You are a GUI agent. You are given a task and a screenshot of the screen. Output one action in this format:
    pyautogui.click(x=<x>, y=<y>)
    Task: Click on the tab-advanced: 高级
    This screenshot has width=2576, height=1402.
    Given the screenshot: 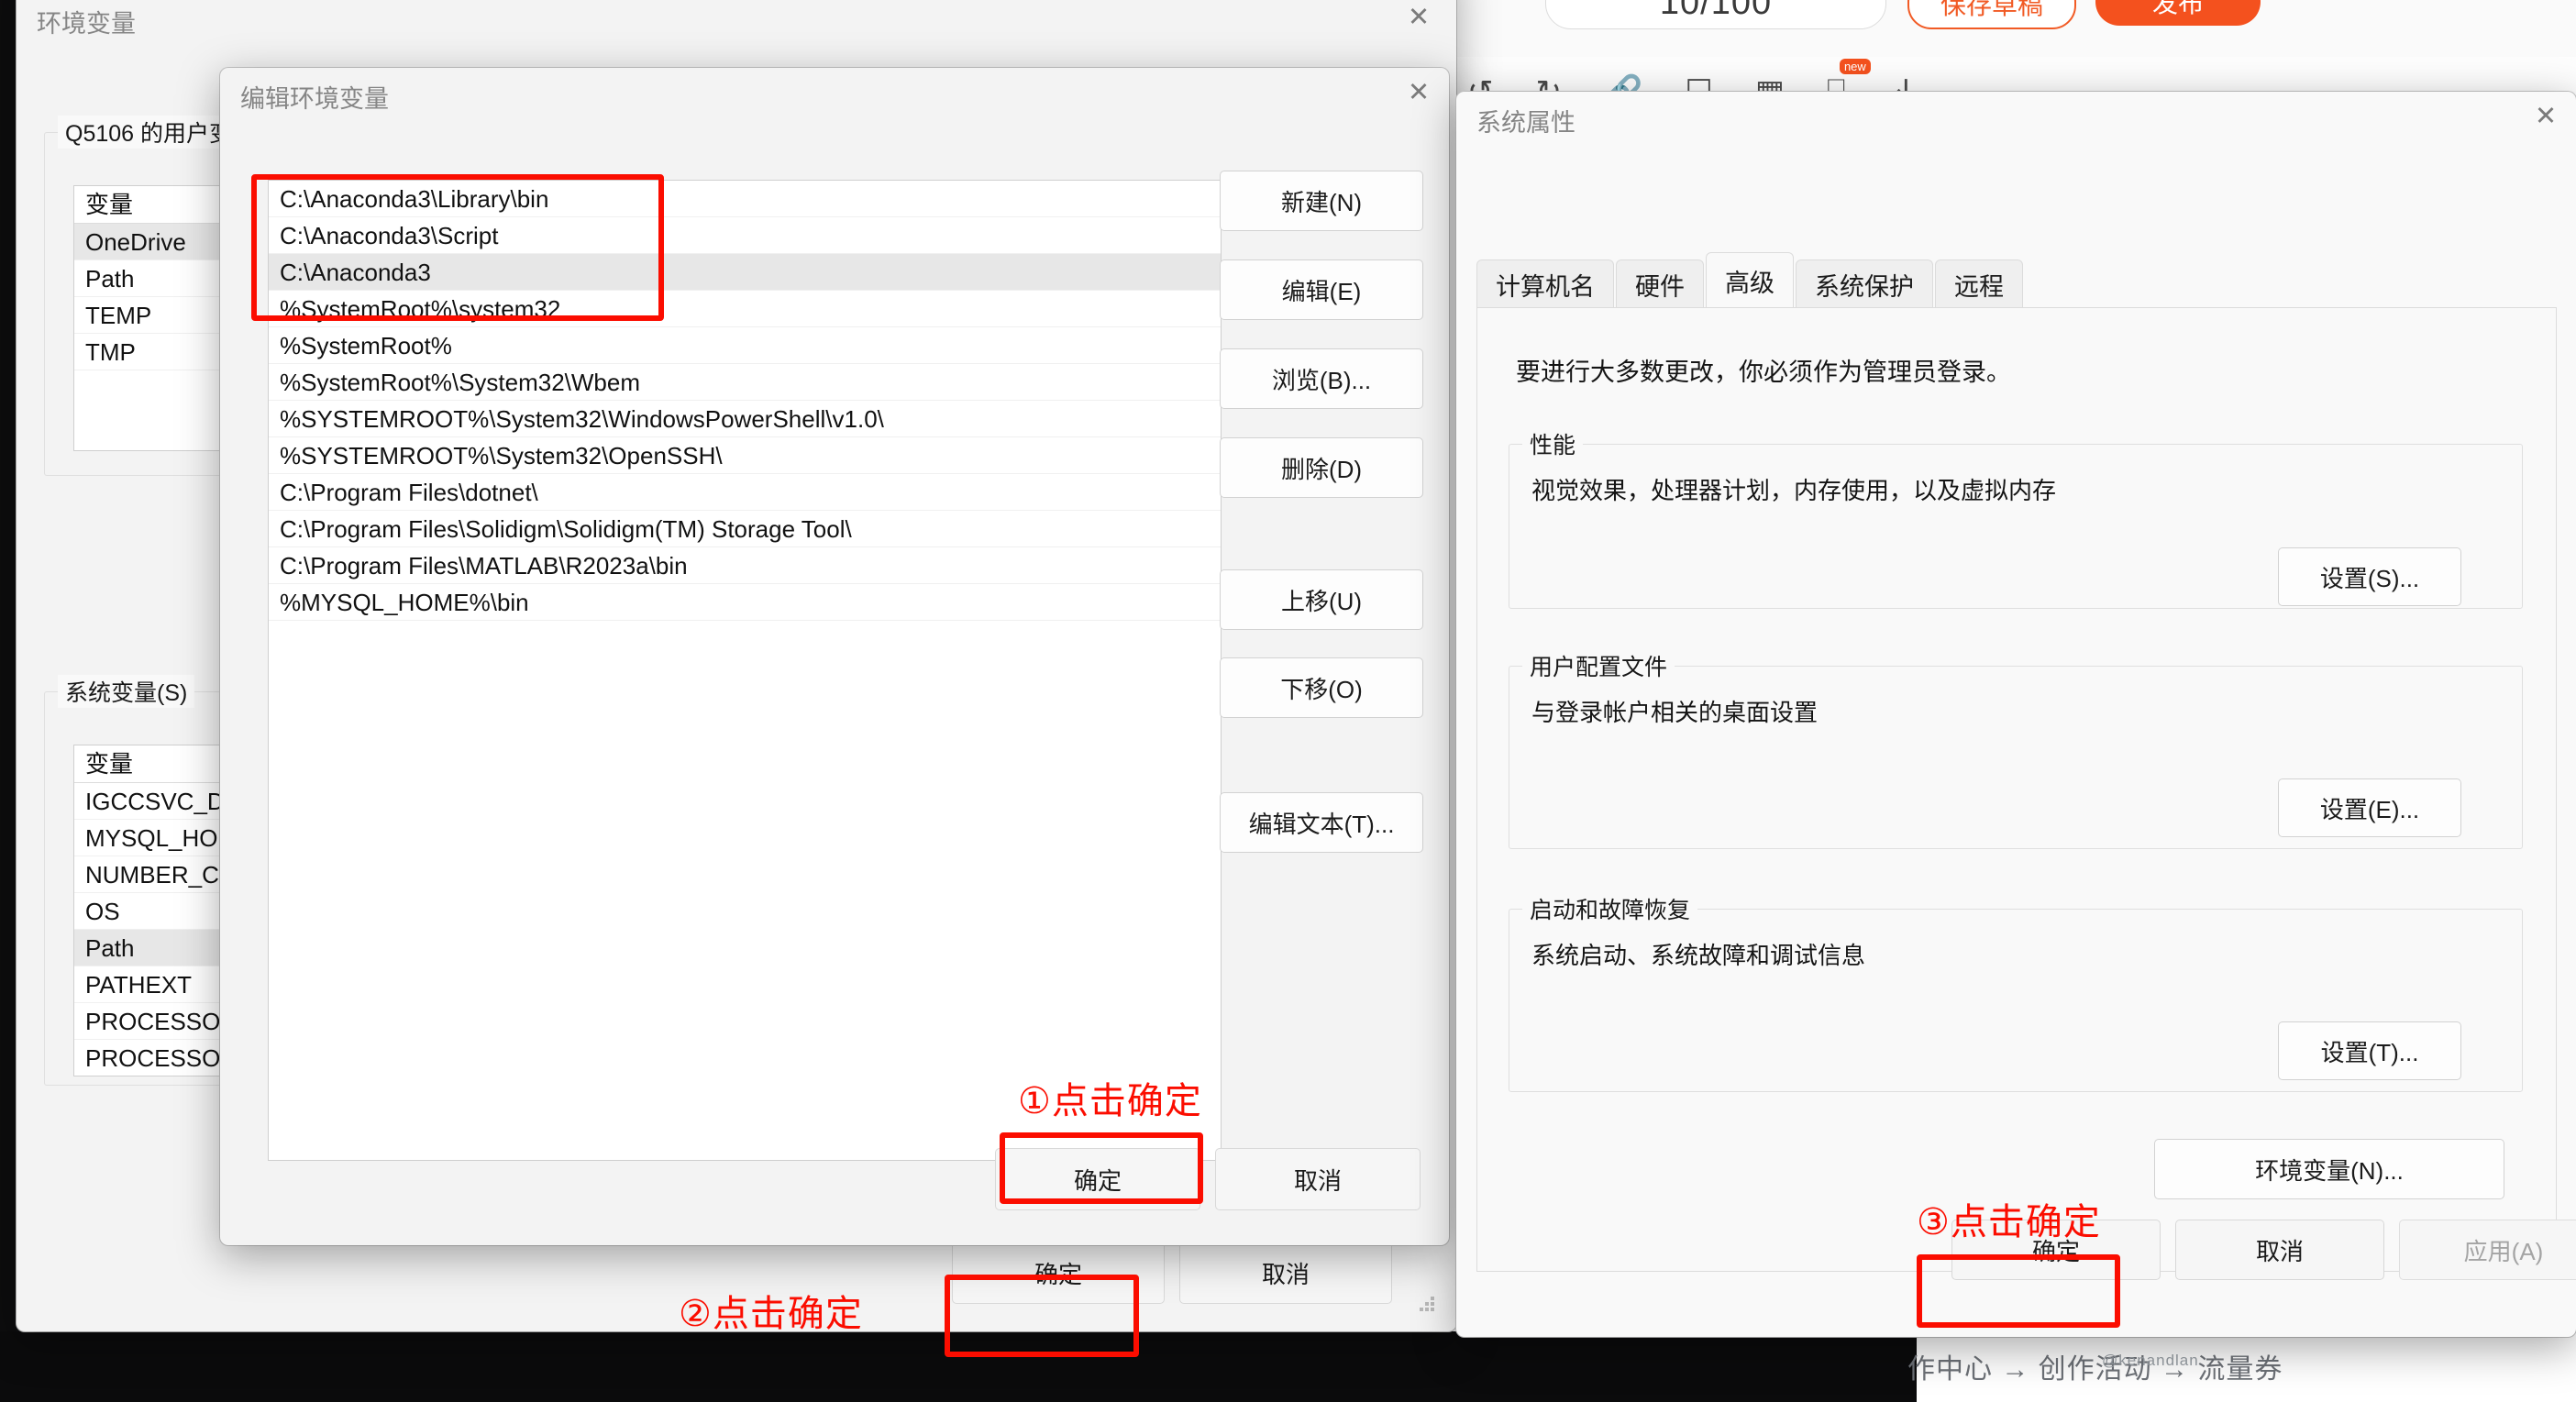 What is the action you would take?
    pyautogui.click(x=1750, y=280)
    